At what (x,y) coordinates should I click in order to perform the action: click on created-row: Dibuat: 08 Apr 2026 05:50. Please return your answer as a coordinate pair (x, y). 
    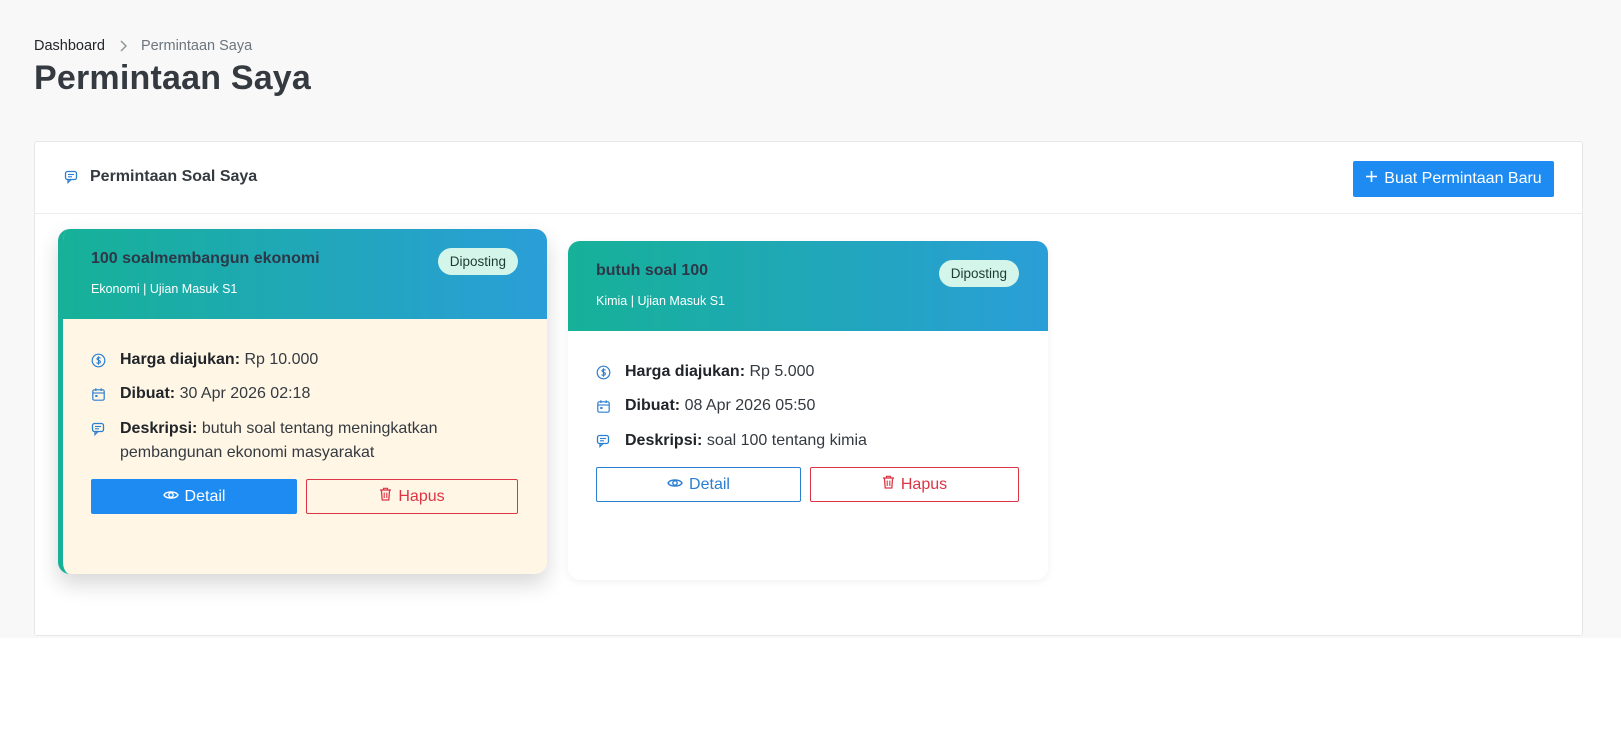
    Looking at the image, I should click on (808, 406).